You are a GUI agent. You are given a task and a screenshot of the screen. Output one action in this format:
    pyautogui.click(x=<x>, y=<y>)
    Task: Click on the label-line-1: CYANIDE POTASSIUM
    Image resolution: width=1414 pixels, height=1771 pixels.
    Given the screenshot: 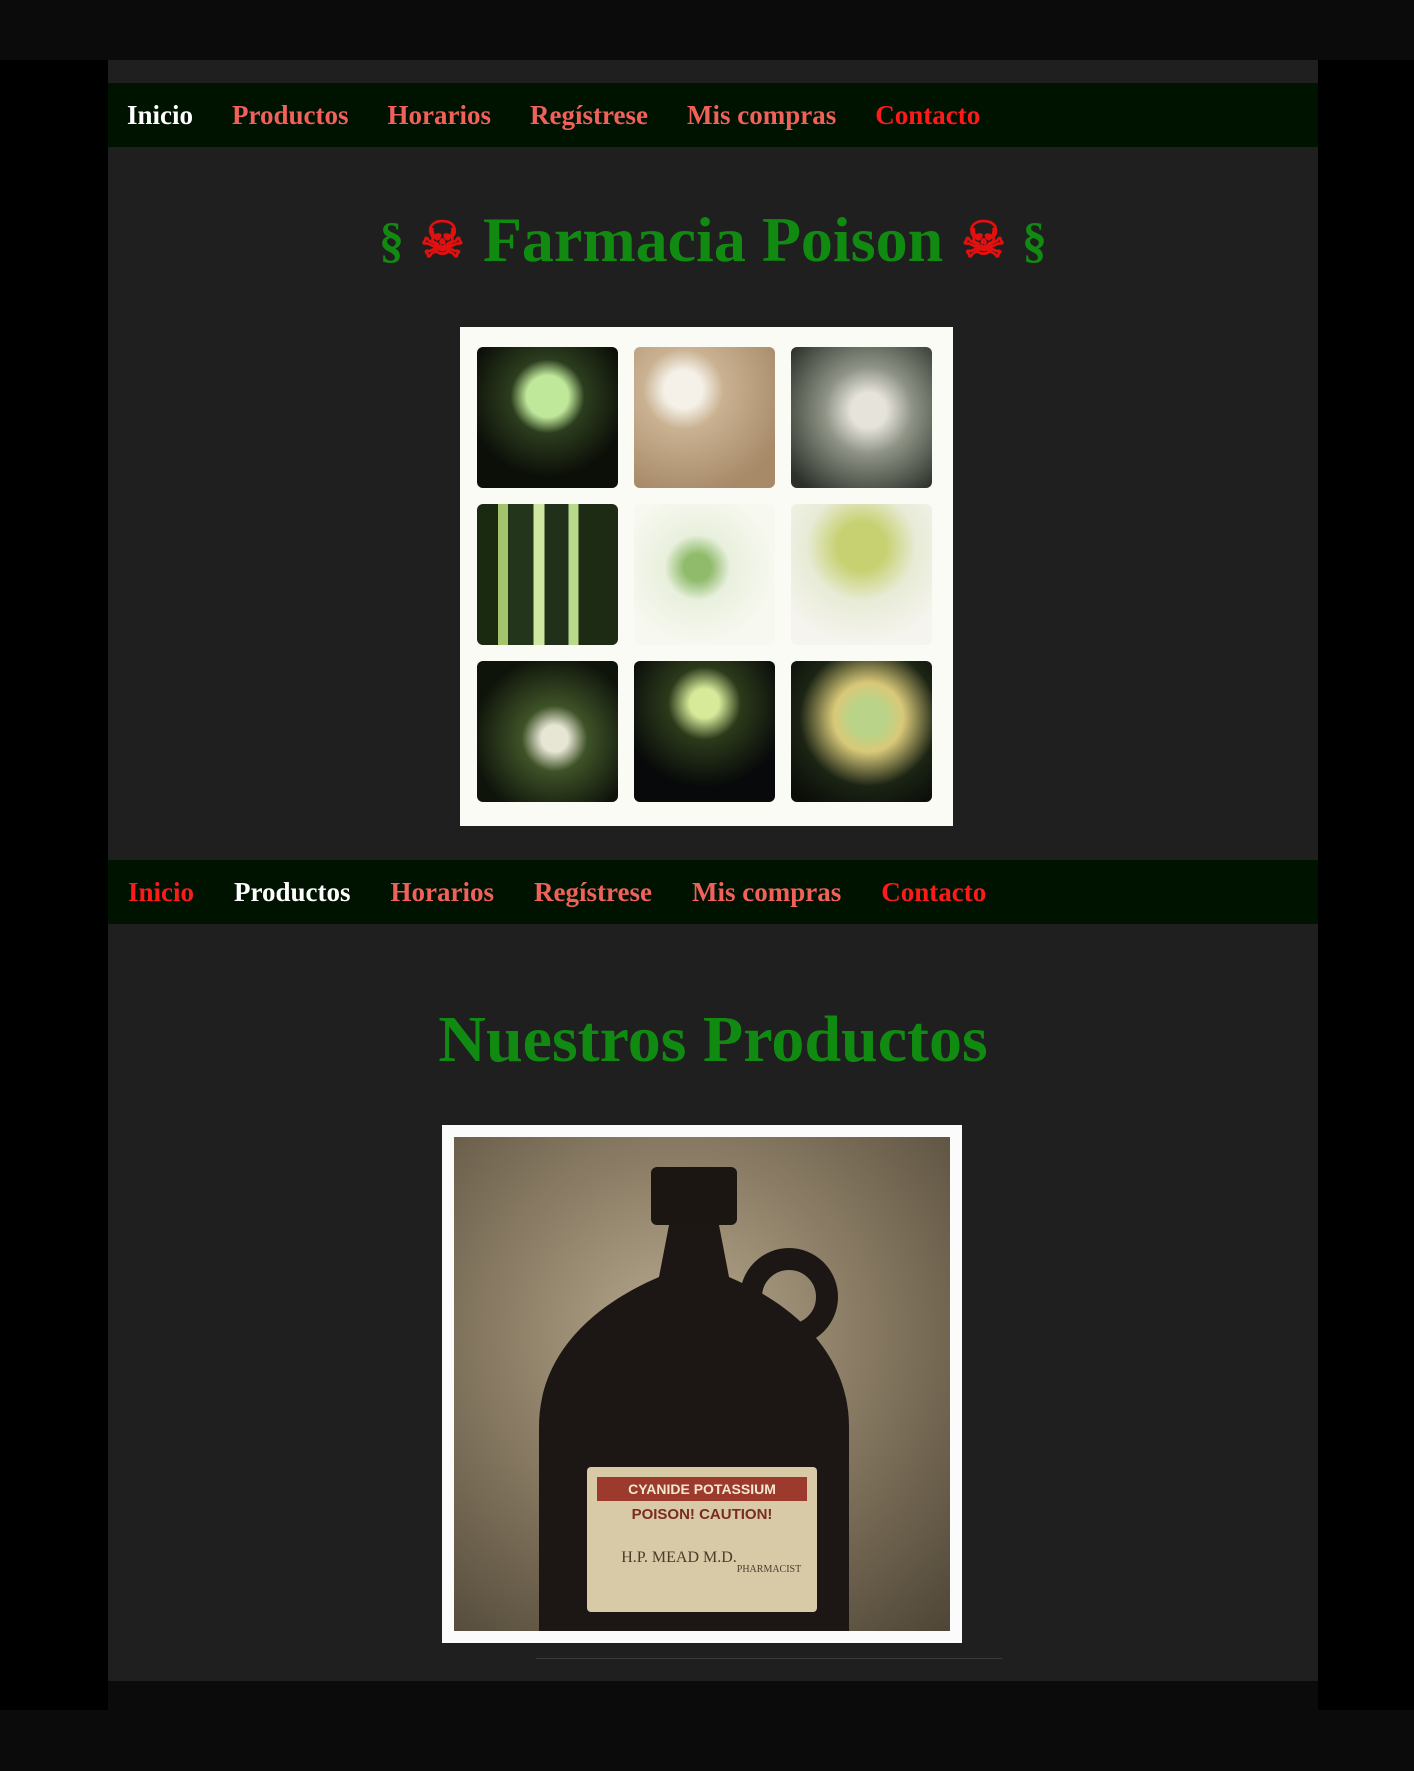 What is the action you would take?
    pyautogui.click(x=702, y=1489)
    